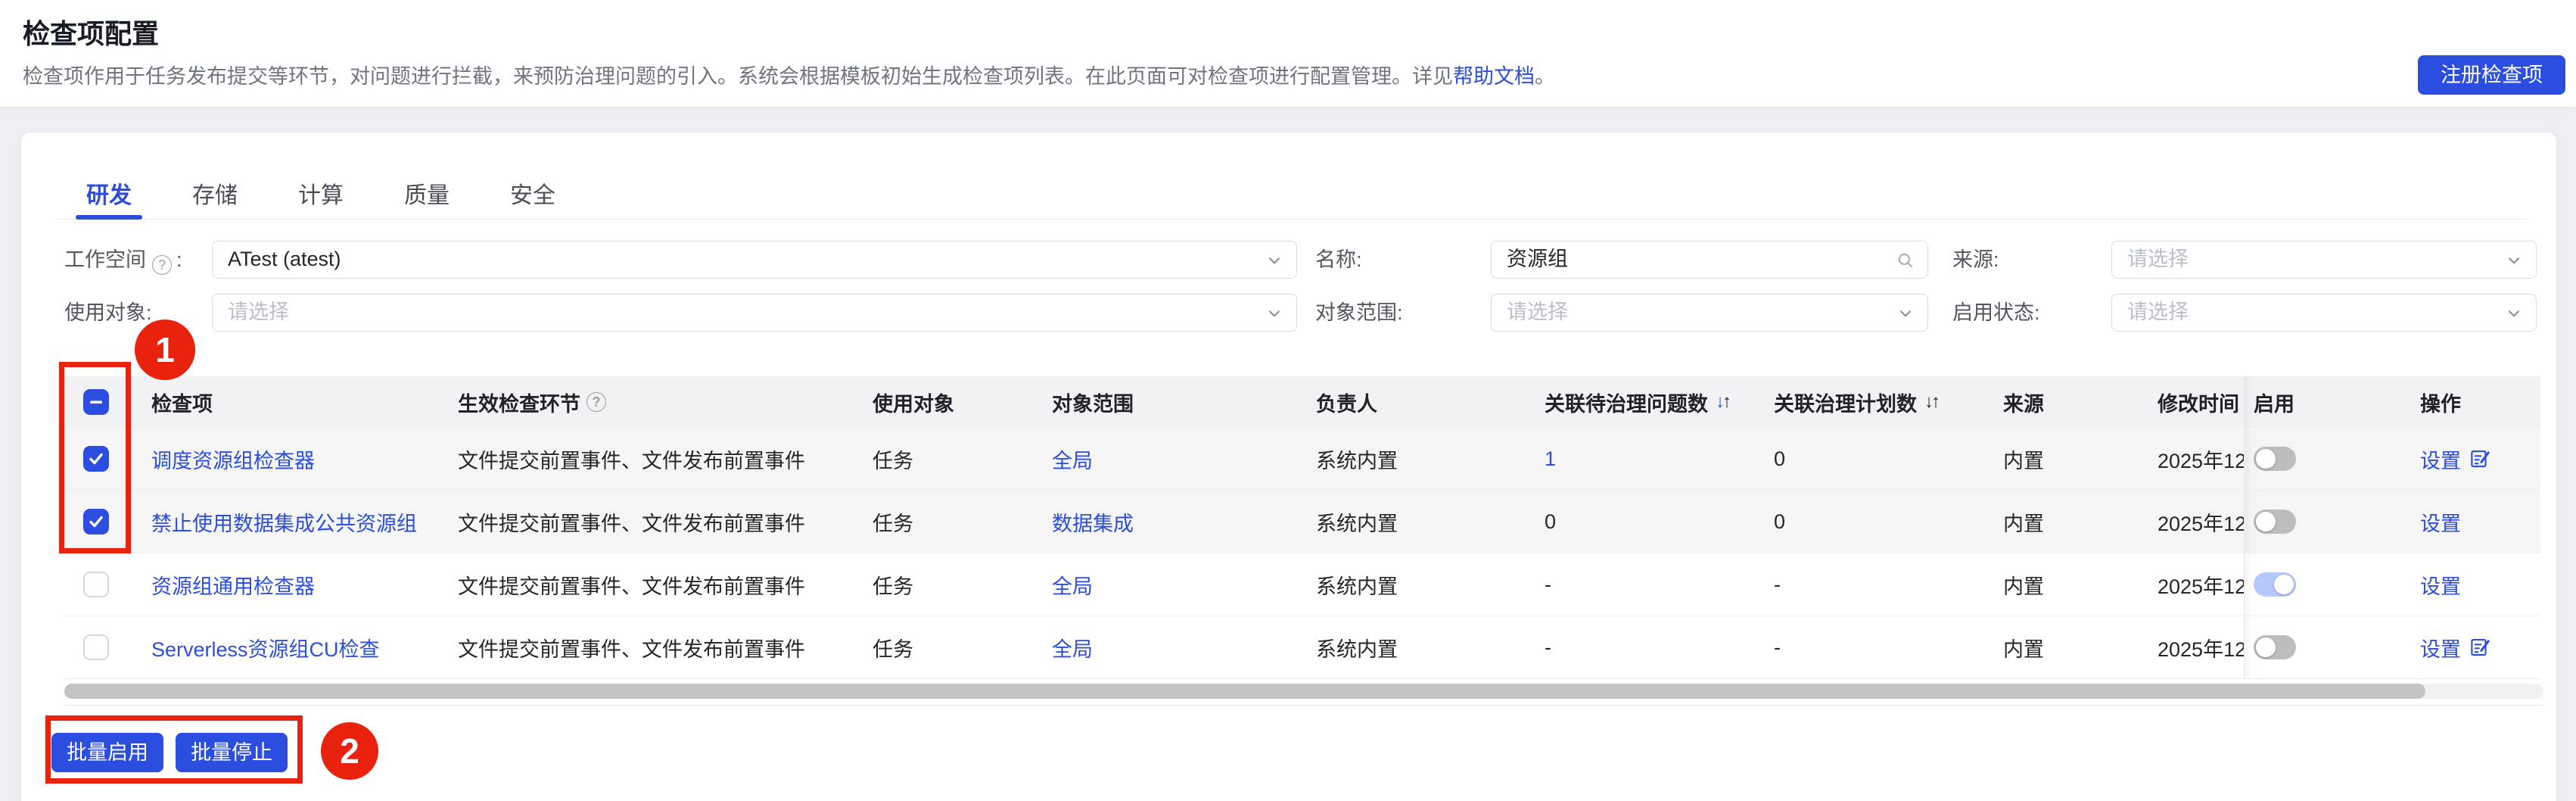  Describe the element at coordinates (2473, 402) in the screenshot. I see `column-header-actions: 操作` at that location.